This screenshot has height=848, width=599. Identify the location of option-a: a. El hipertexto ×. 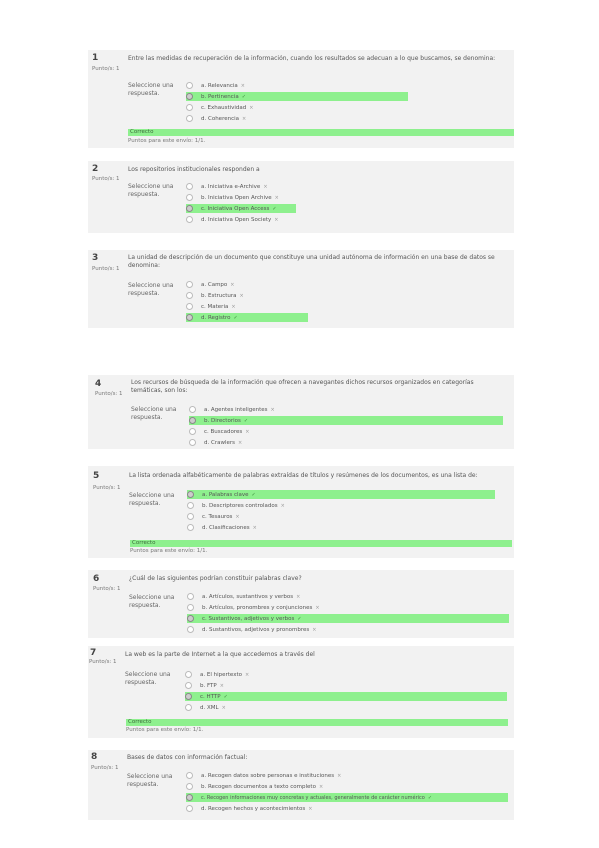
(245, 674).